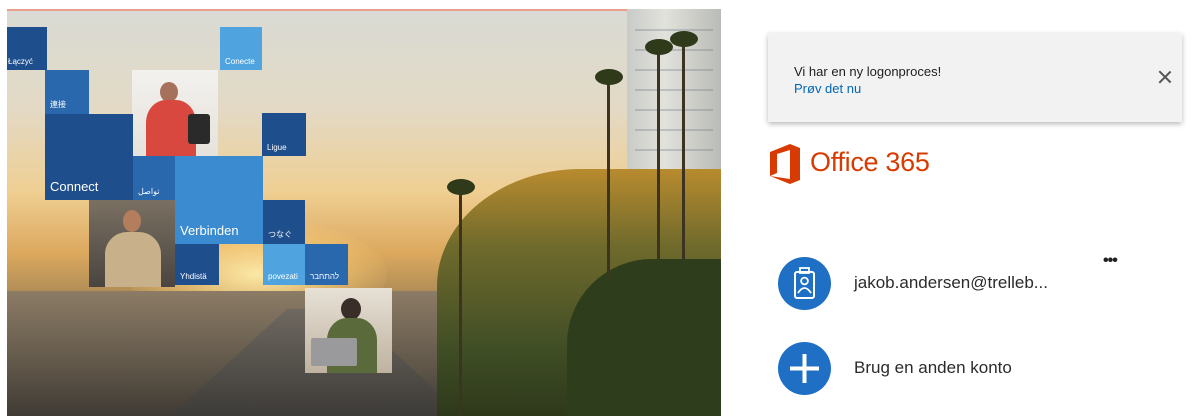 The width and height of the screenshot is (1203, 416). I want to click on tile-conecte: Conecte, so click(241, 48).